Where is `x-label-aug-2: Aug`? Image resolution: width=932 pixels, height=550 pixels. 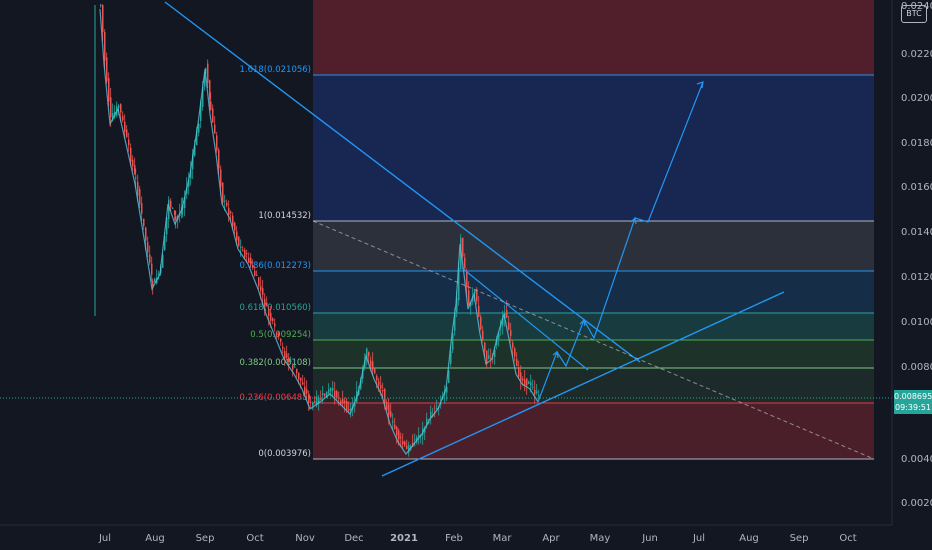 x-label-aug-2: Aug is located at coordinates (749, 538).